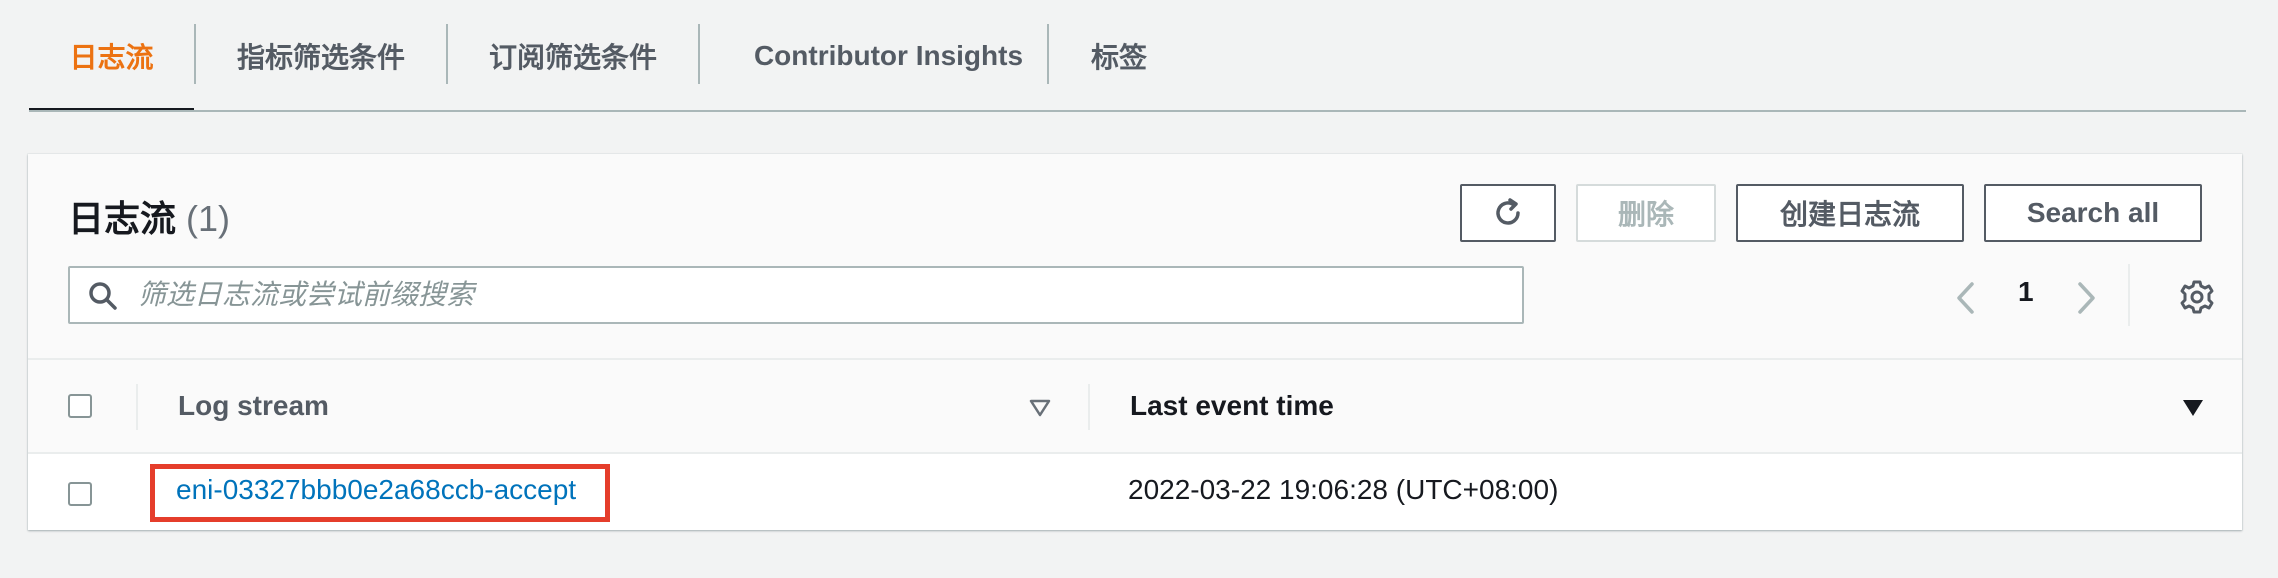  Describe the element at coordinates (103, 296) in the screenshot. I see `search-icon` at that location.